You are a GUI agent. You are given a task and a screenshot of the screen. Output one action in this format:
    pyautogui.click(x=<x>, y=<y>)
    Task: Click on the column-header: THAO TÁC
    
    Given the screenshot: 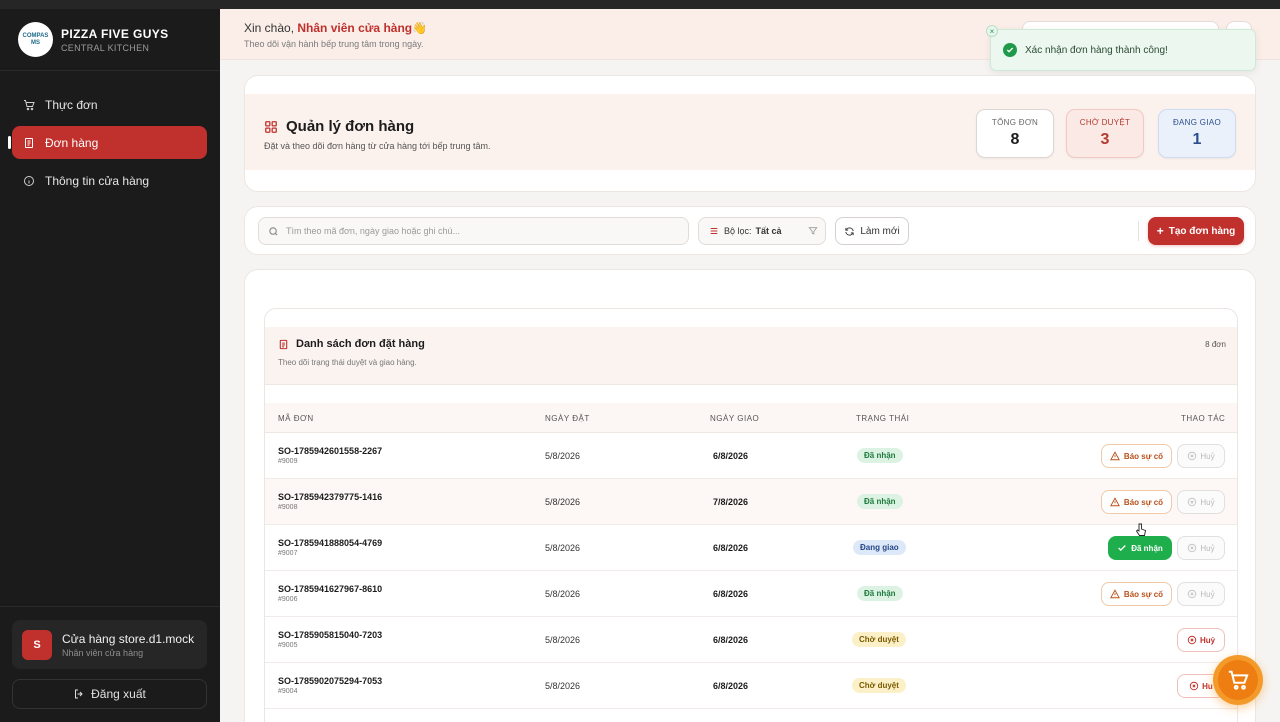 What is the action you would take?
    pyautogui.click(x=1203, y=418)
    